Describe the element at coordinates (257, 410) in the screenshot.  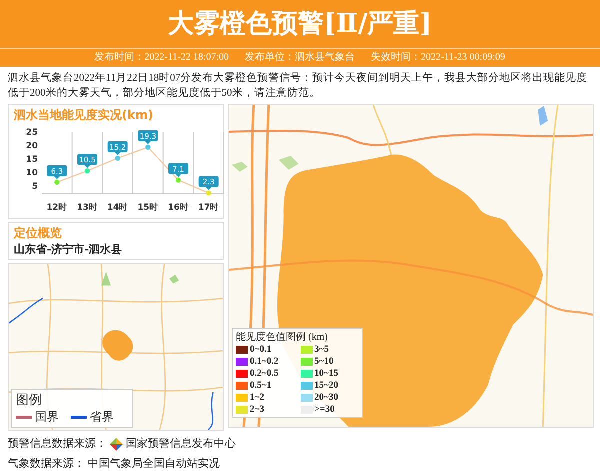
I see `legend-label: 2~3` at that location.